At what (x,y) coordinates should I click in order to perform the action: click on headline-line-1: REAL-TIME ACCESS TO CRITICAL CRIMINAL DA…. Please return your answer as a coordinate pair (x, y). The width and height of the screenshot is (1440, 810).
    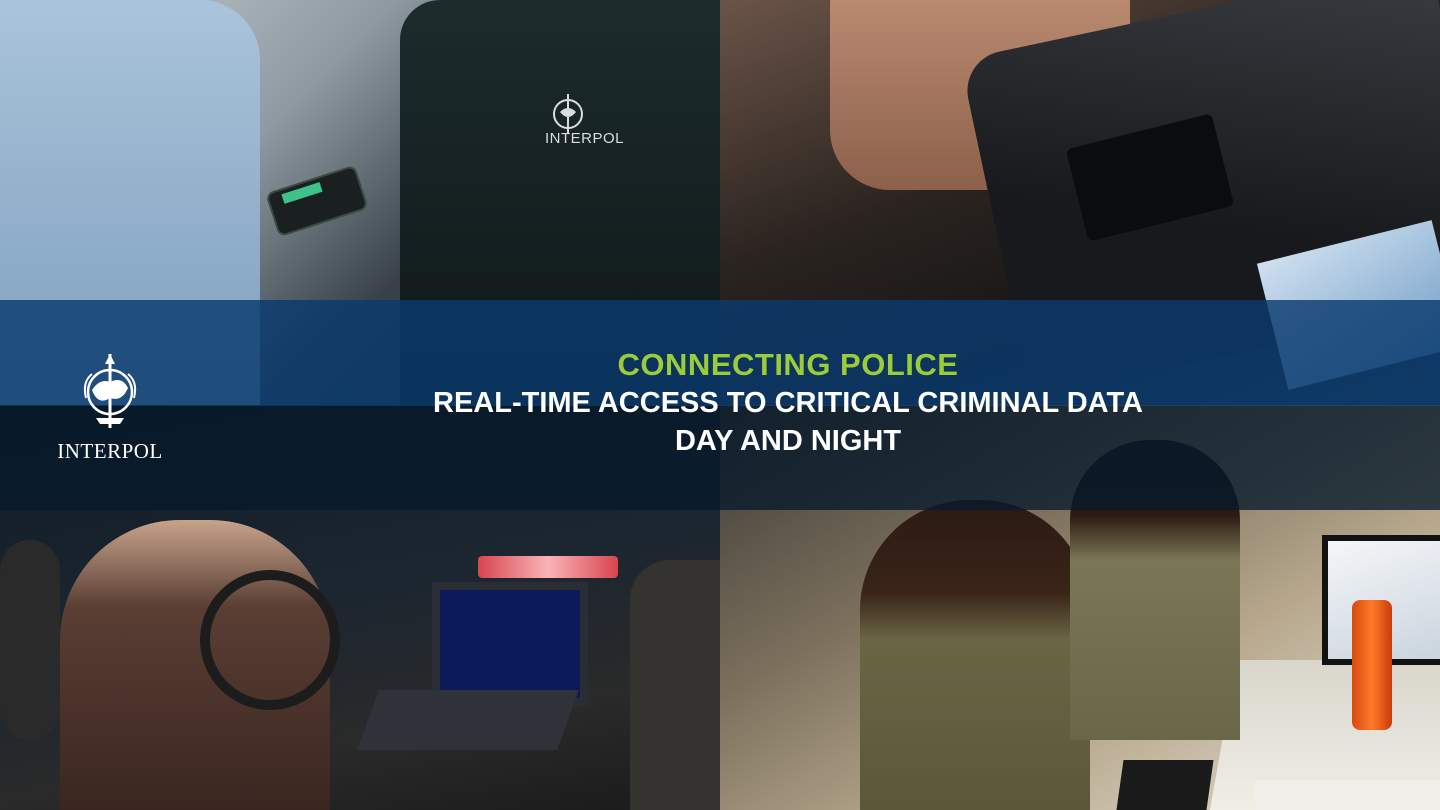
    Looking at the image, I should click on (788, 403).